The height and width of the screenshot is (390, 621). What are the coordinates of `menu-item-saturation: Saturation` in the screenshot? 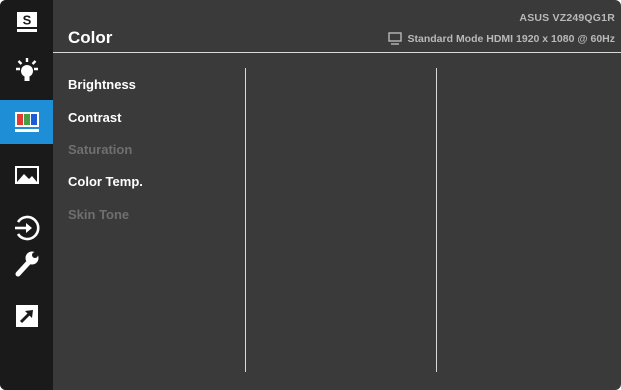 It's located at (100, 149).